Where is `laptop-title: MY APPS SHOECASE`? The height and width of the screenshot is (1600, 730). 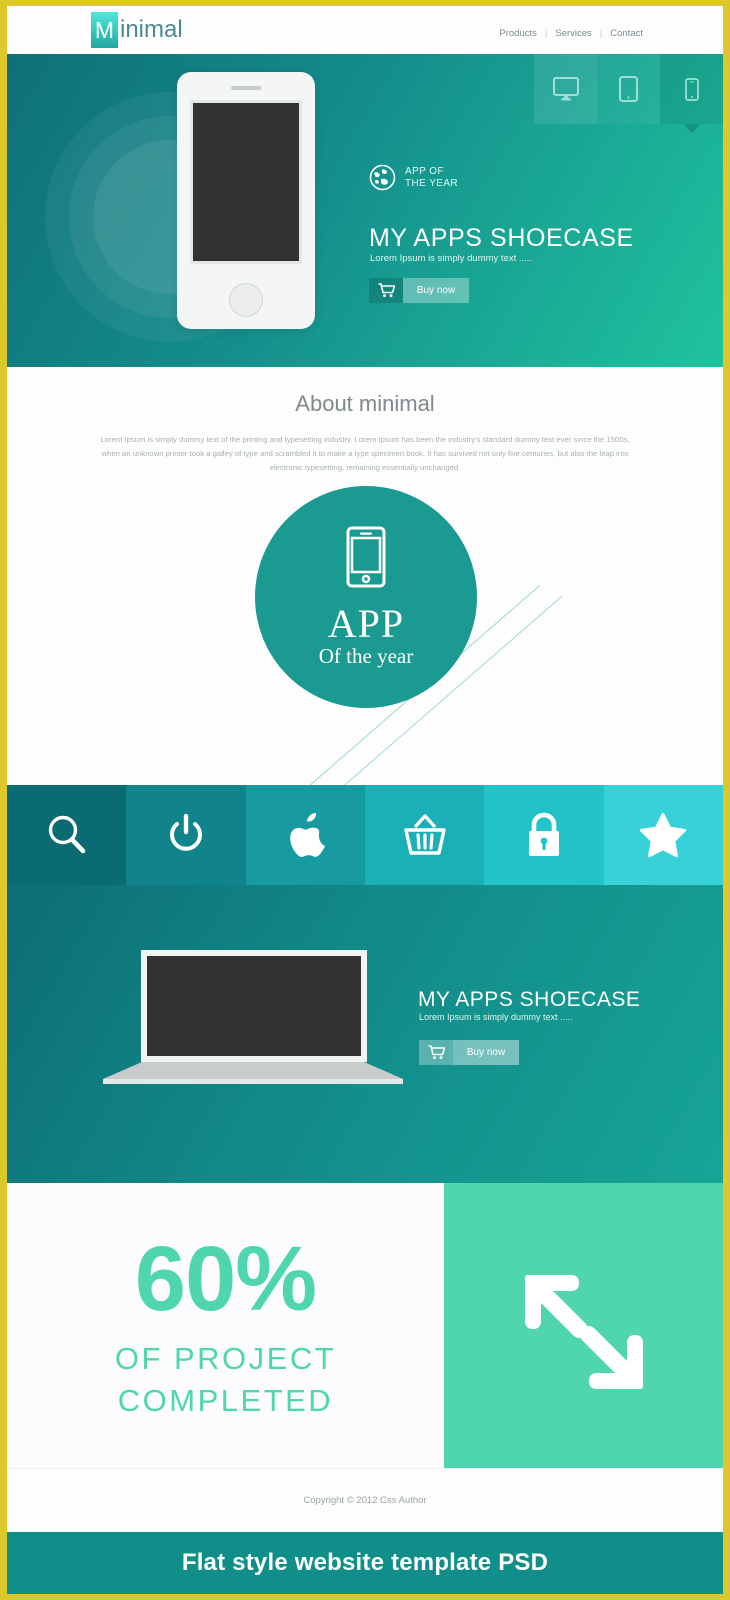 laptop-title: MY APPS SHOECASE is located at coordinates (529, 999).